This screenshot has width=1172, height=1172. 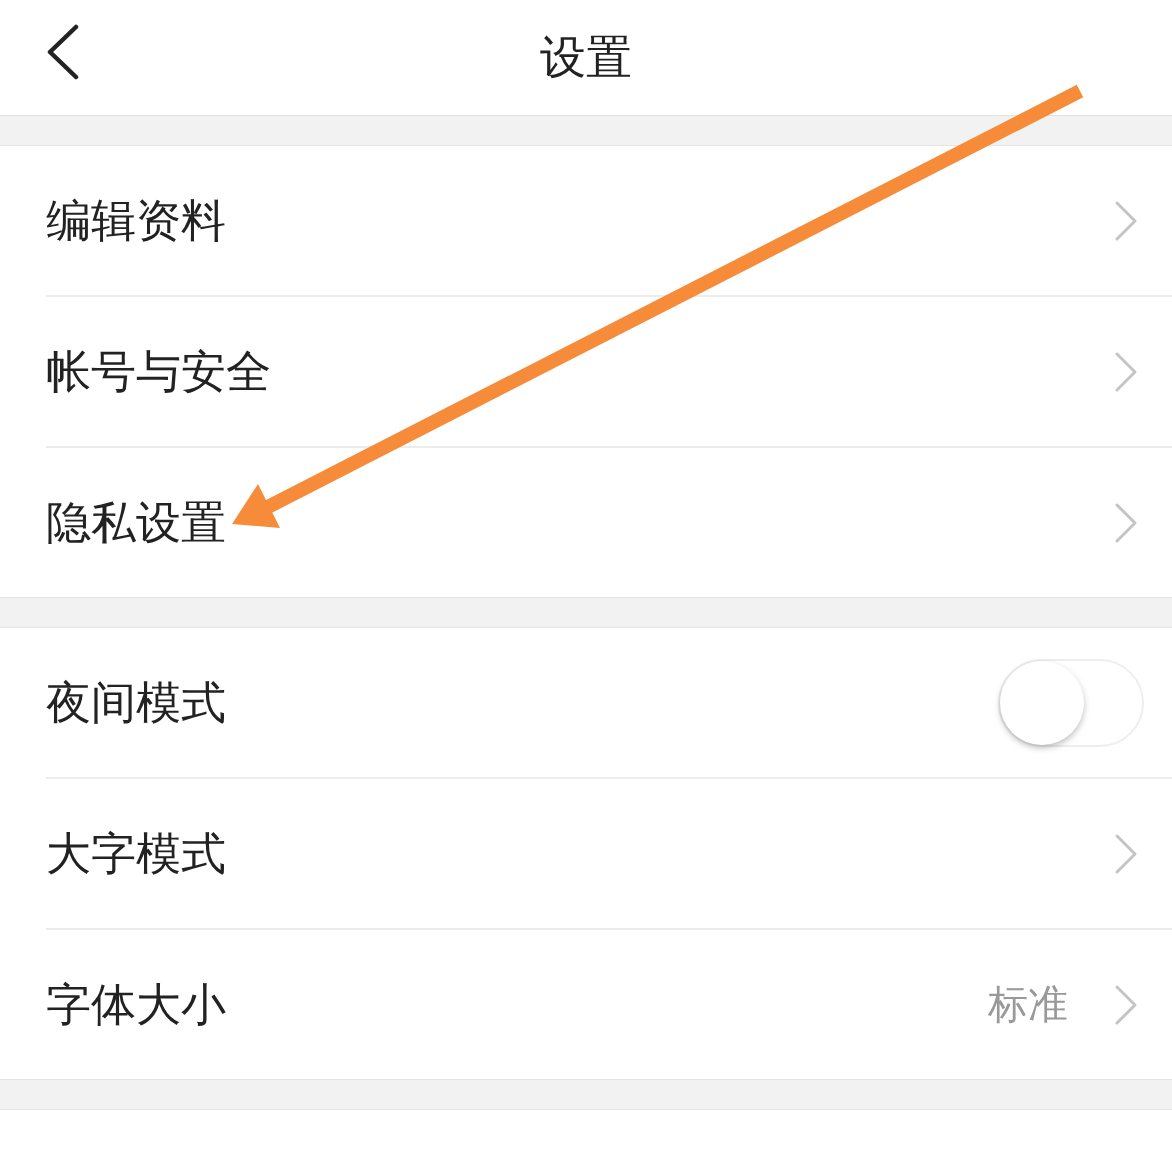 What do you see at coordinates (522, 702) in the screenshot?
I see `setting-label: 夜间模式` at bounding box center [522, 702].